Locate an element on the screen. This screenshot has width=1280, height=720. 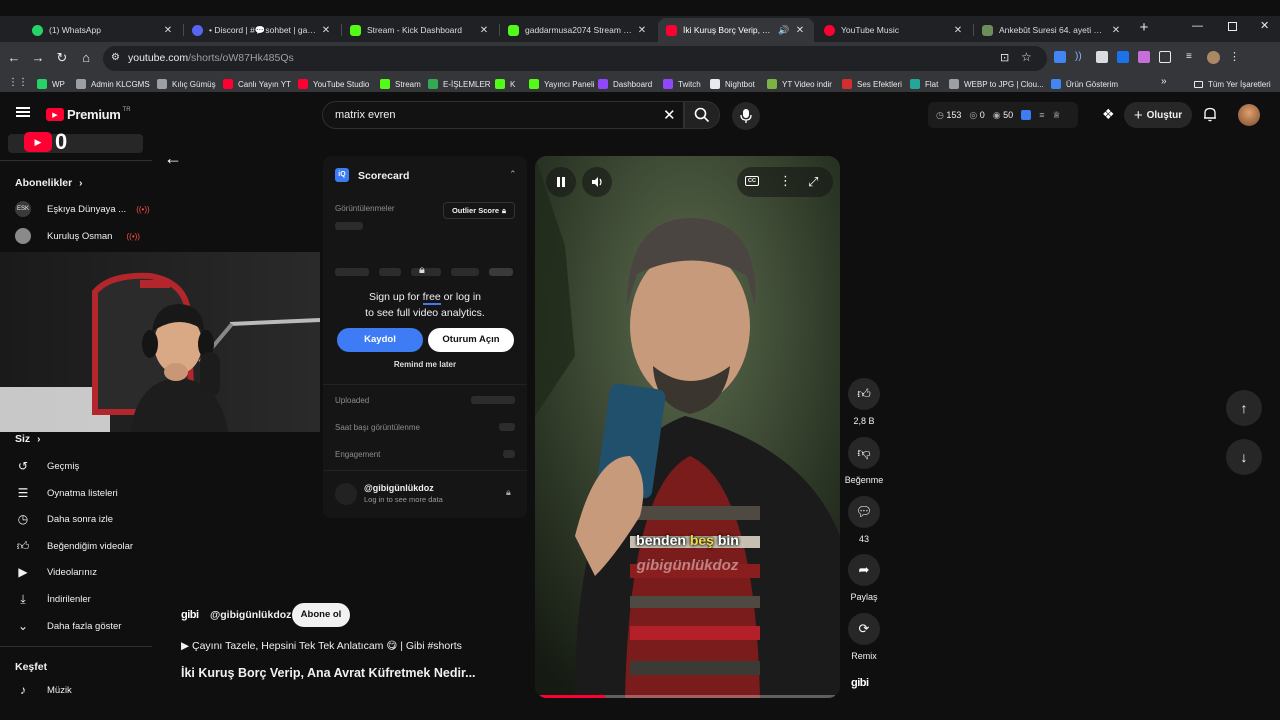
bookmark-item: WP is located at coordinates (51, 84).